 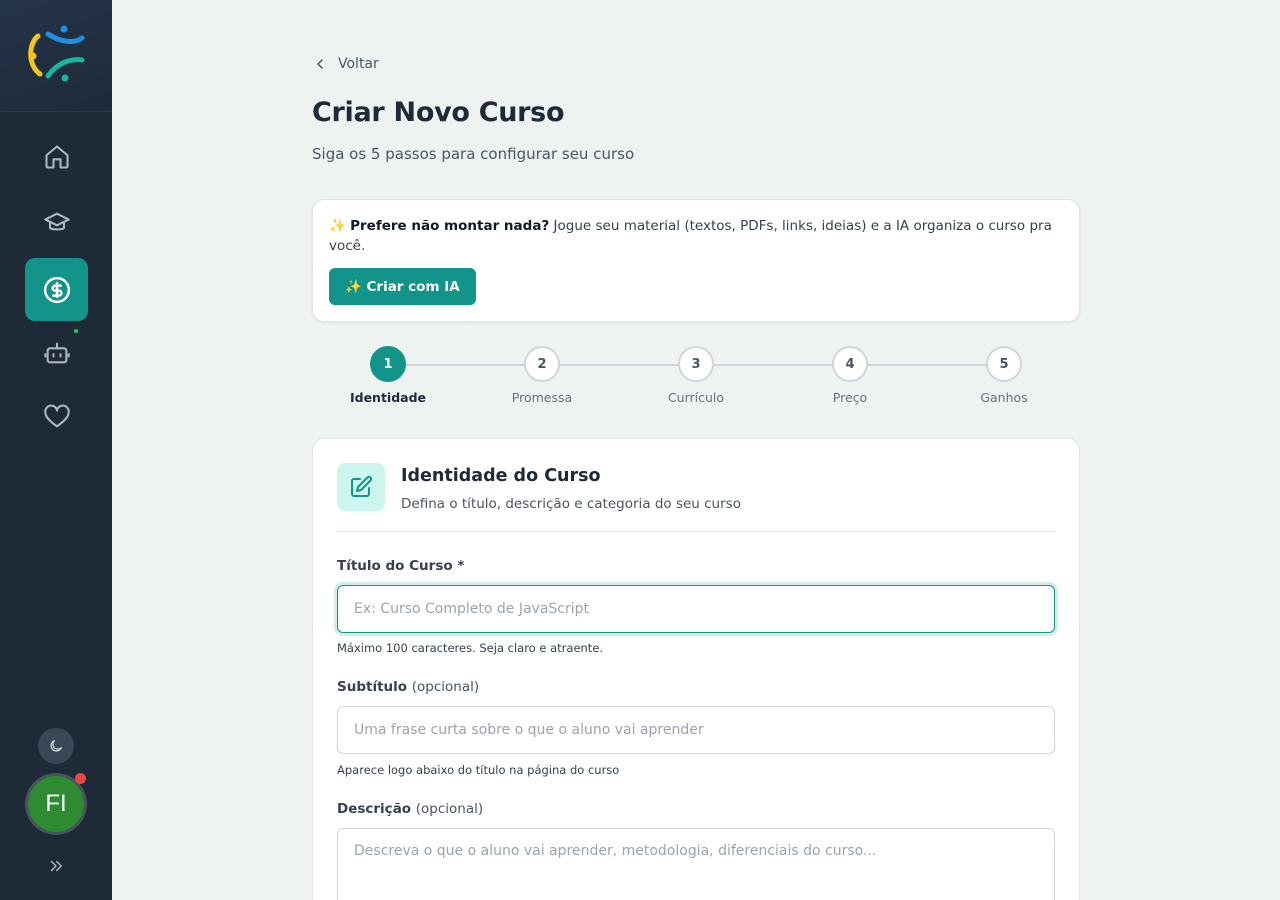 I want to click on edit-icon, so click(x=362, y=486).